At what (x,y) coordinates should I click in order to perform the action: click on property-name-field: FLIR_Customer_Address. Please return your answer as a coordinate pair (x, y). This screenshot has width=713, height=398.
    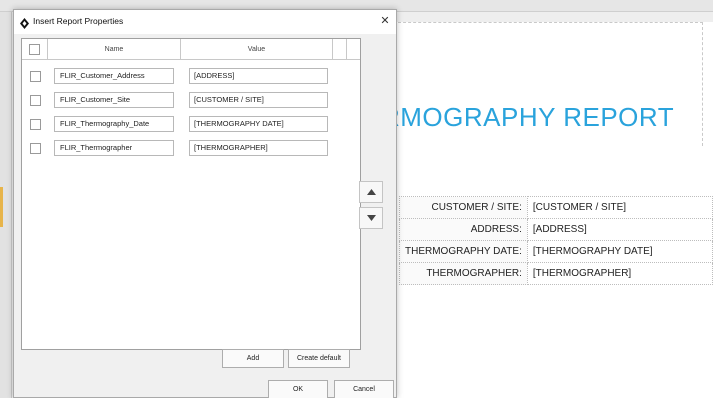
    Looking at the image, I should click on (114, 76).